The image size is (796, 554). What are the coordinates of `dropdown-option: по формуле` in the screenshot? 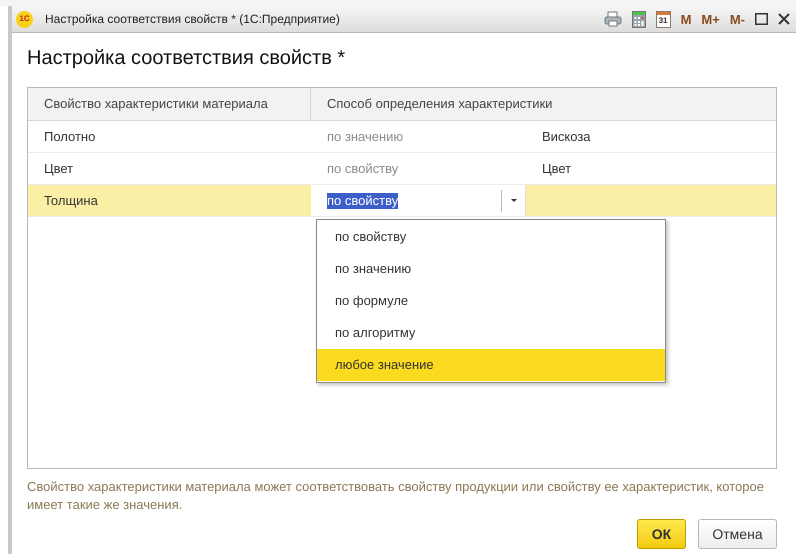 It's located at (491, 301).